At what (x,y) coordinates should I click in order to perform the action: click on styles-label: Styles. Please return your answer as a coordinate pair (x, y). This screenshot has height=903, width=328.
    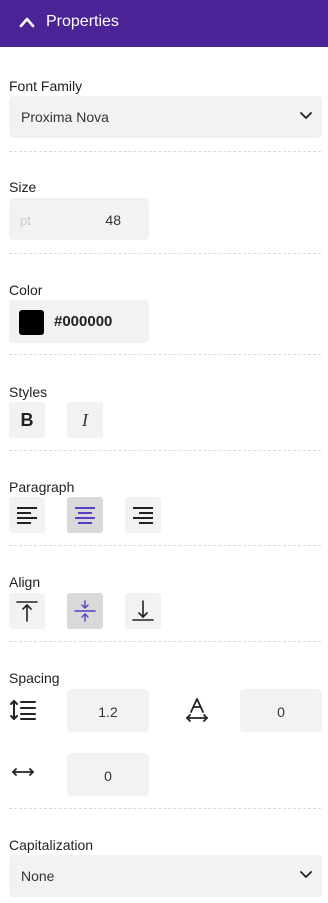
    Looking at the image, I should click on (28, 392).